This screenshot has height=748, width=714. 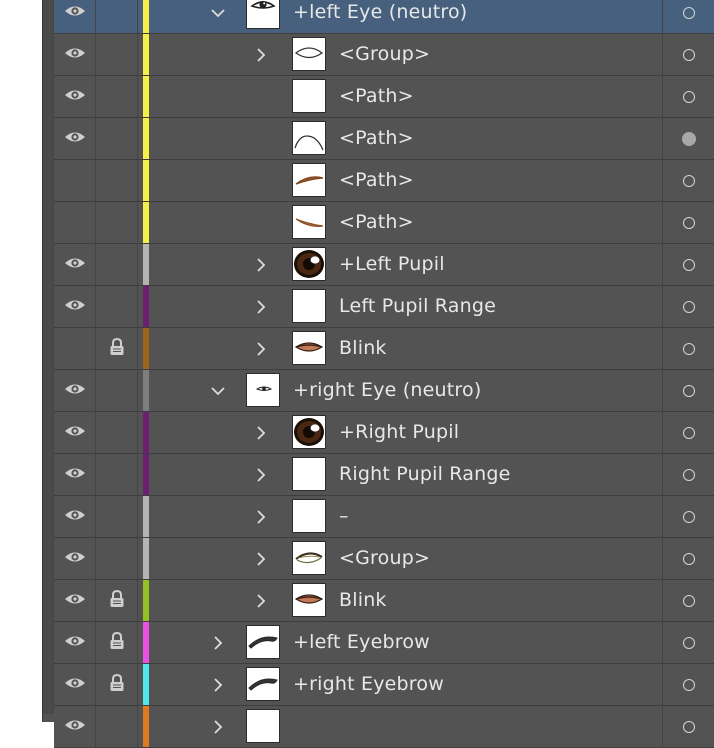 What do you see at coordinates (392, 264) in the screenshot?
I see `layer-name: +Left Pupil` at bounding box center [392, 264].